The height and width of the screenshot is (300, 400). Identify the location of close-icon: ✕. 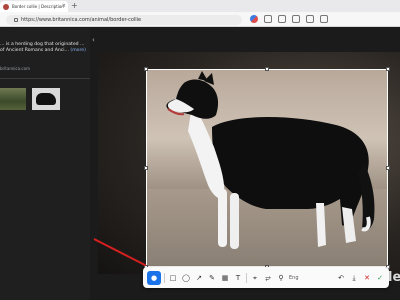
(367, 278).